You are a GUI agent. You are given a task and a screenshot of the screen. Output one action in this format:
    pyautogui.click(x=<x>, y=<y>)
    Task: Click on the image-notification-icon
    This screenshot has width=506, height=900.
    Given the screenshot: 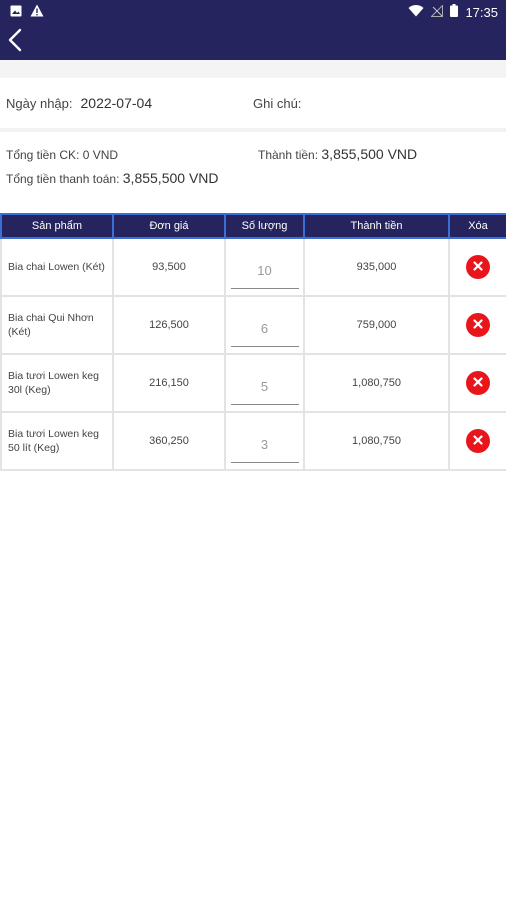 What is the action you would take?
    pyautogui.click(x=16, y=12)
    